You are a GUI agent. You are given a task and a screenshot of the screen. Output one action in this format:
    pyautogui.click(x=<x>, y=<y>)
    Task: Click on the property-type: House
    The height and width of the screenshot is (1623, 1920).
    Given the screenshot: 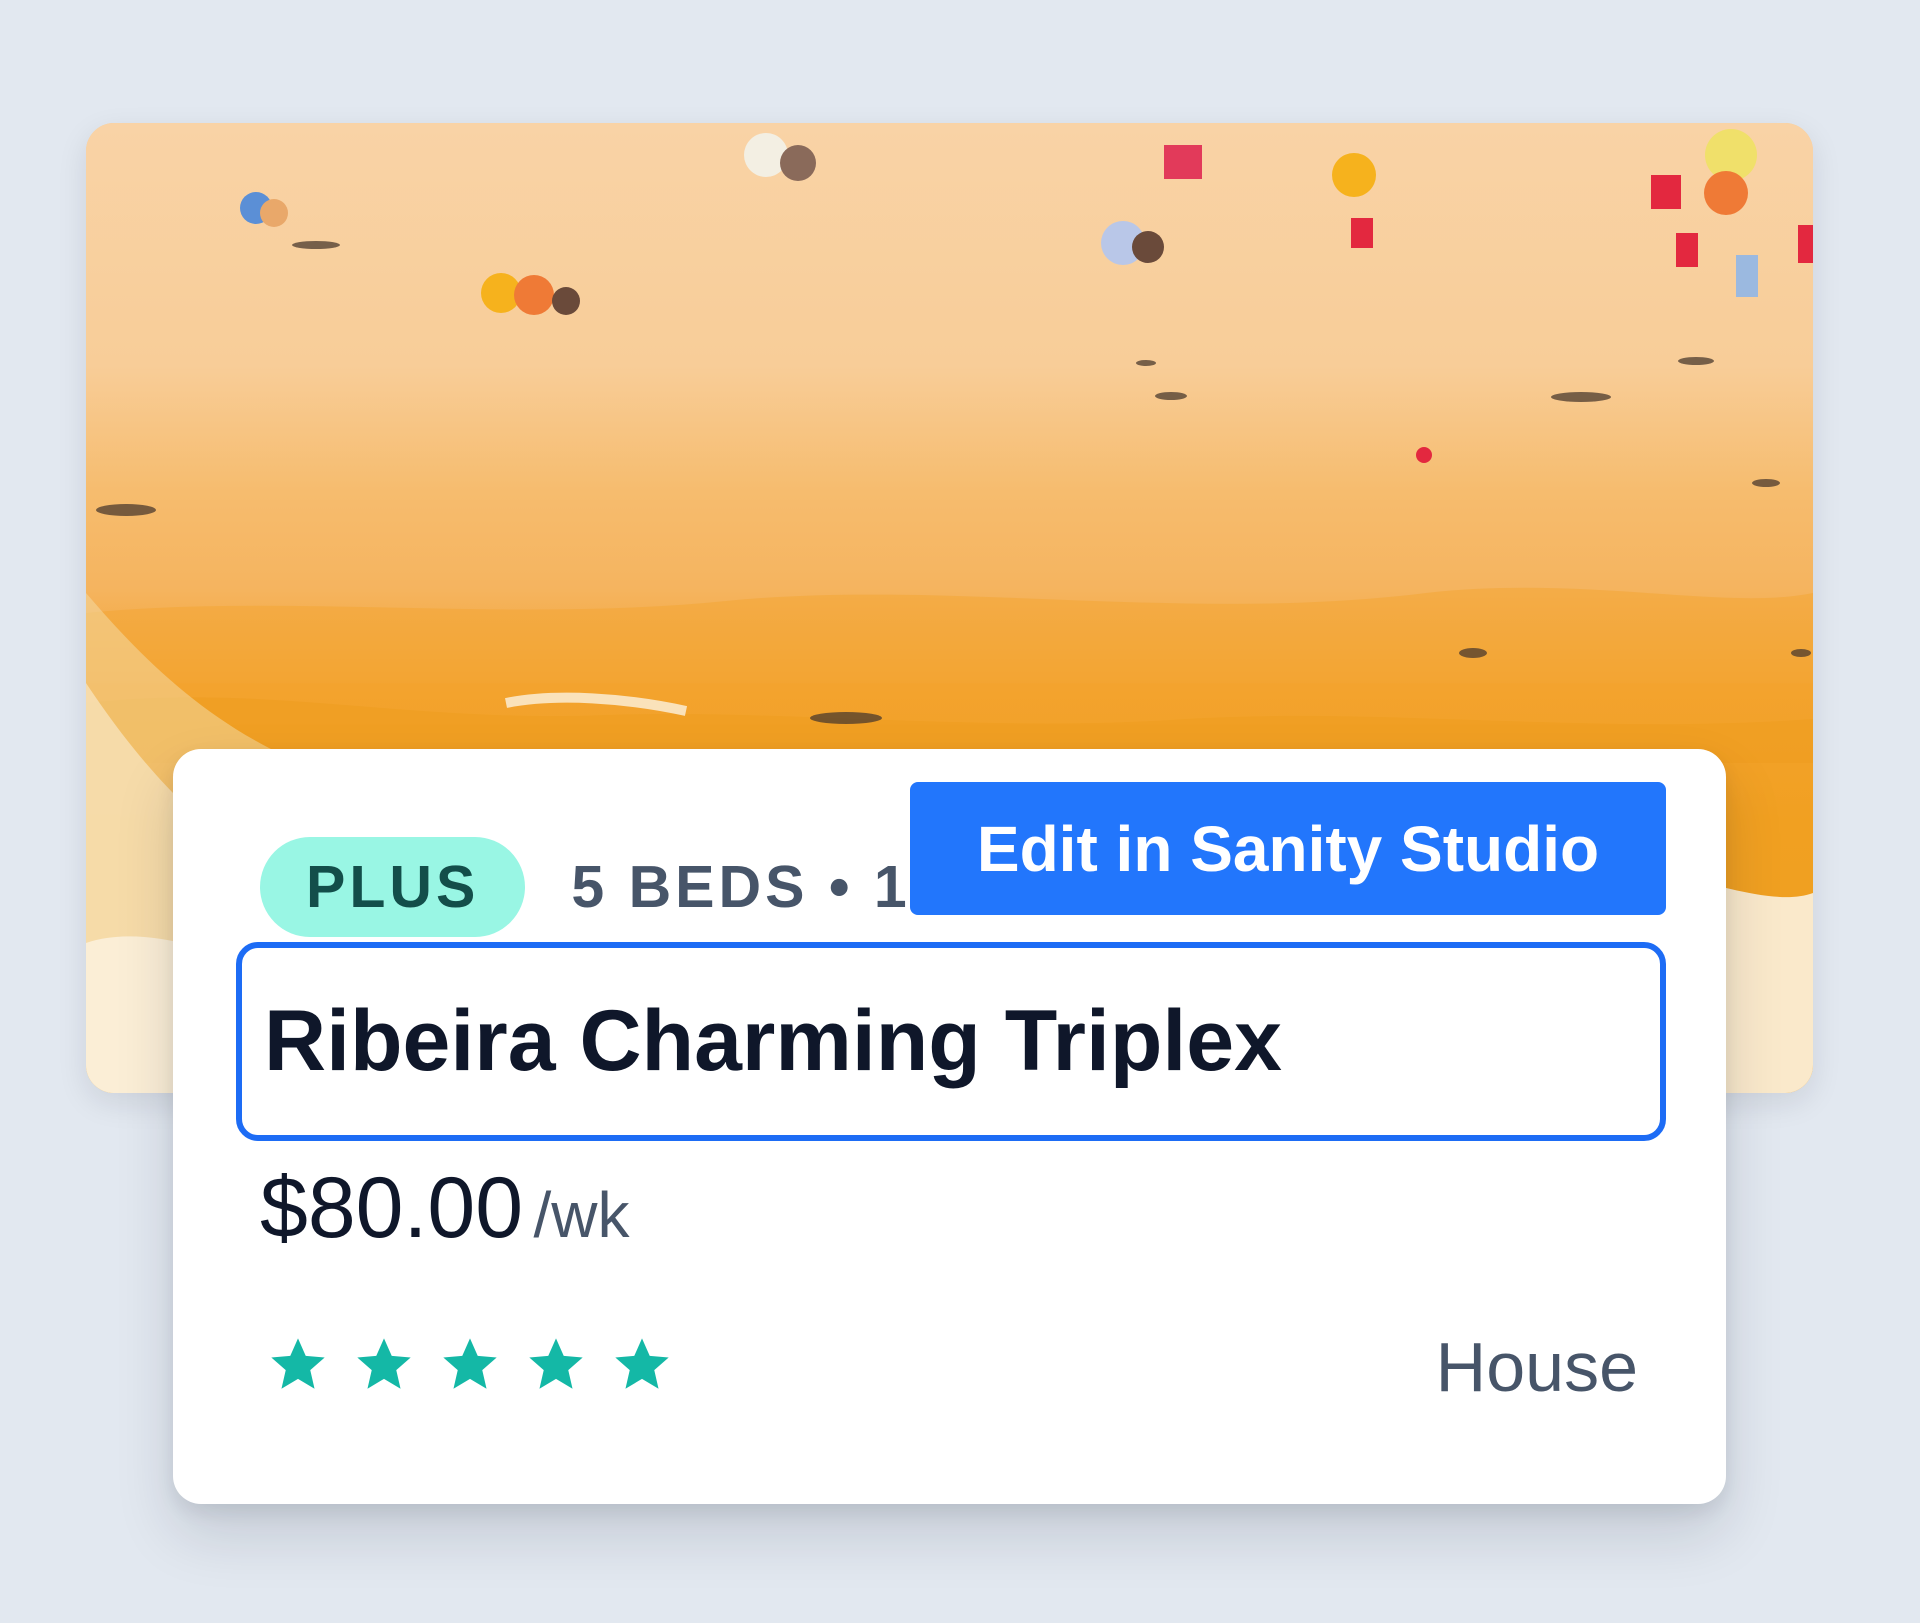 What is the action you would take?
    pyautogui.click(x=1536, y=1367)
    